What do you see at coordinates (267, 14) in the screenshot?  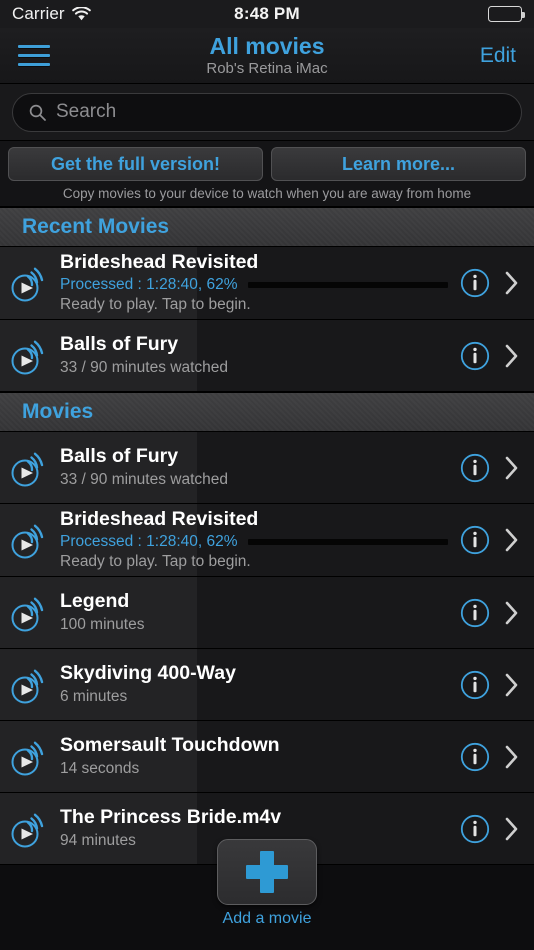 I see `status-bar: Carrier 8:48 PM` at bounding box center [267, 14].